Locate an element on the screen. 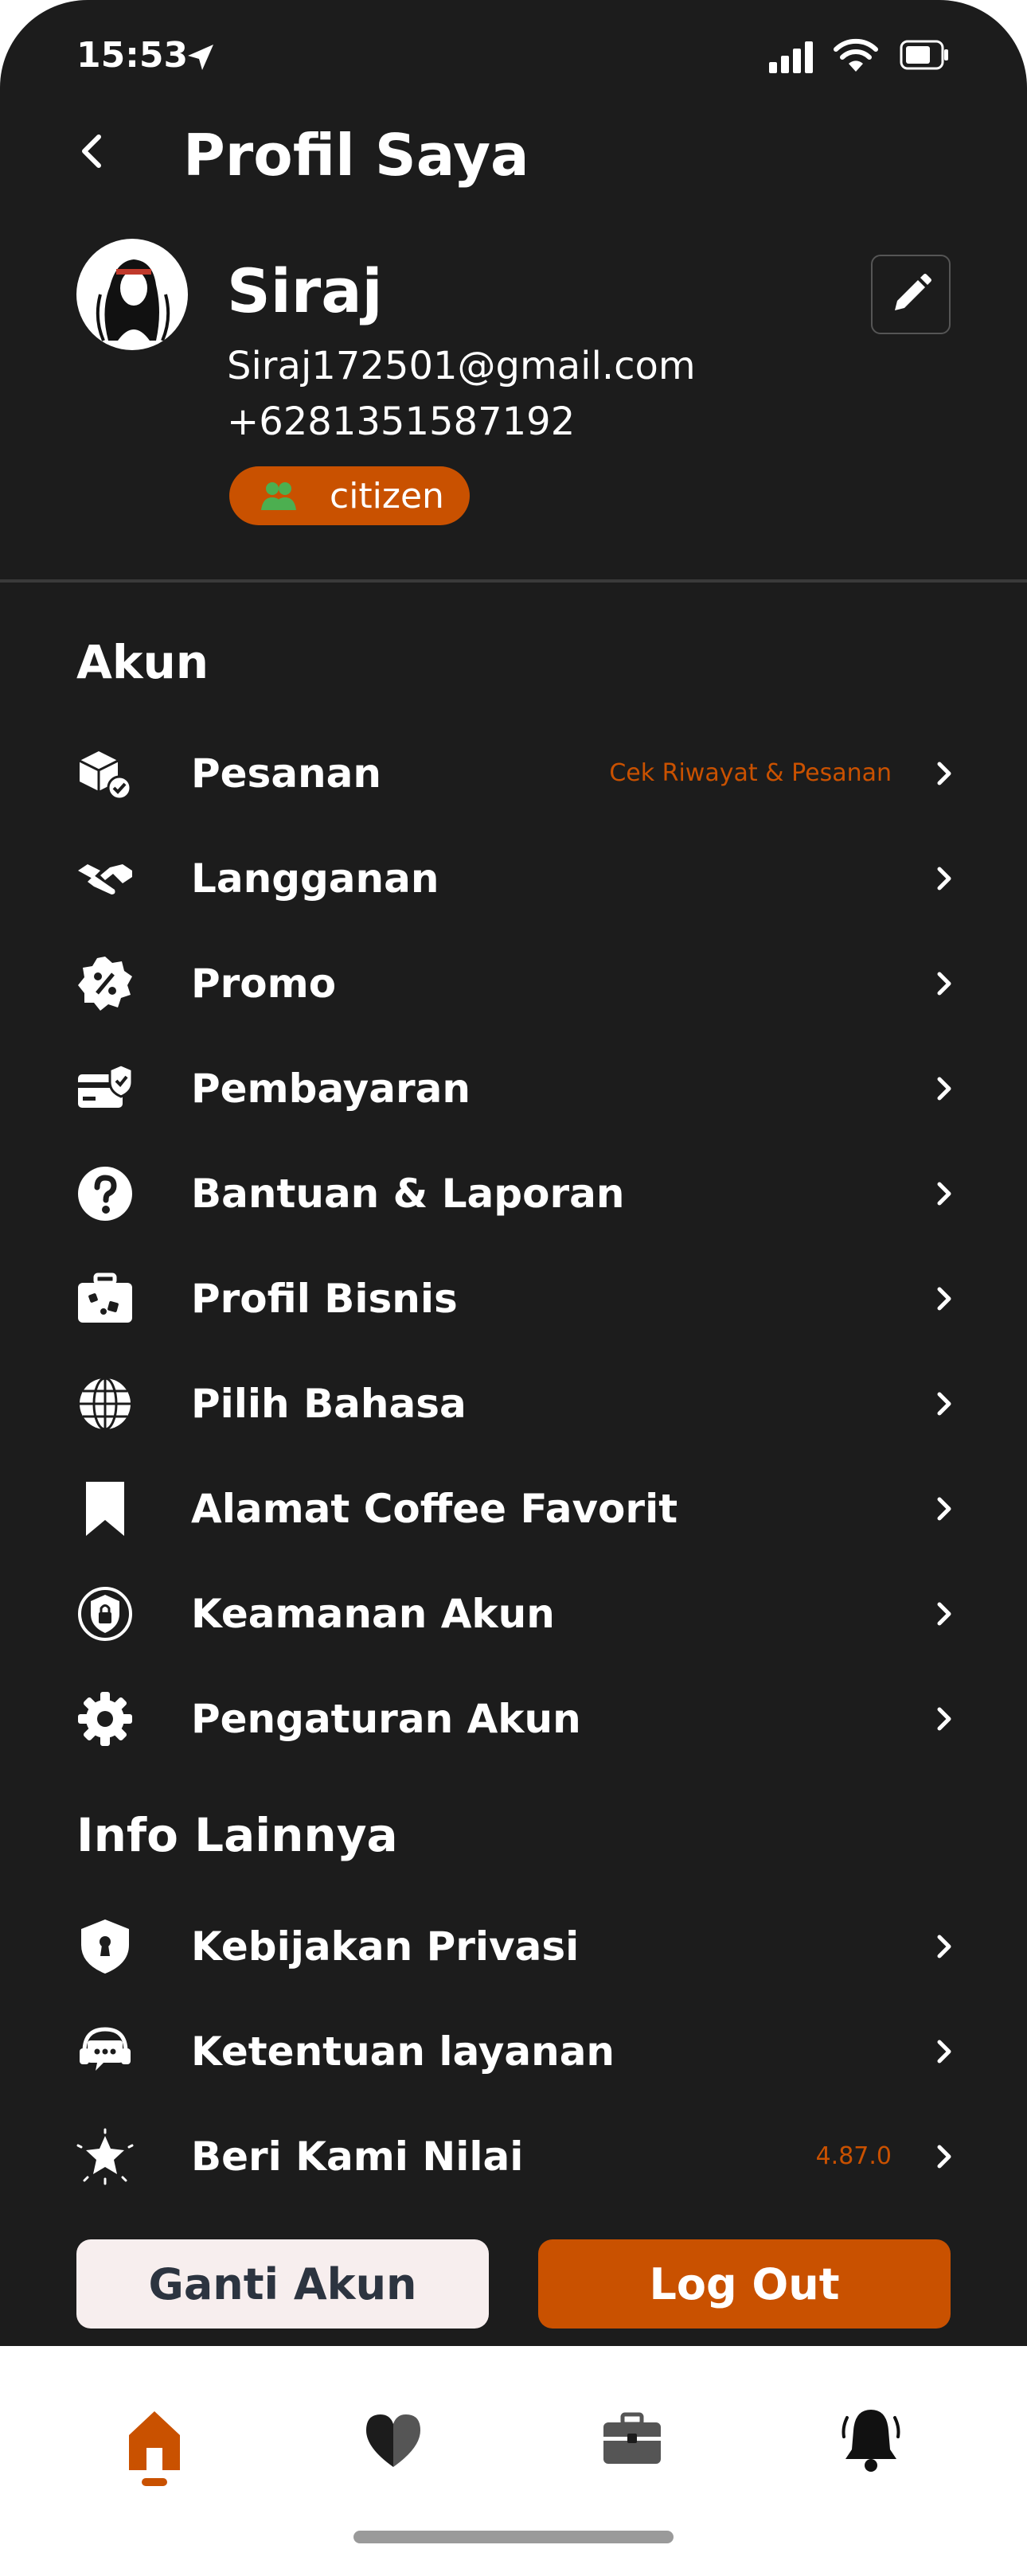  status-time: 15:53 is located at coordinates (132, 55).